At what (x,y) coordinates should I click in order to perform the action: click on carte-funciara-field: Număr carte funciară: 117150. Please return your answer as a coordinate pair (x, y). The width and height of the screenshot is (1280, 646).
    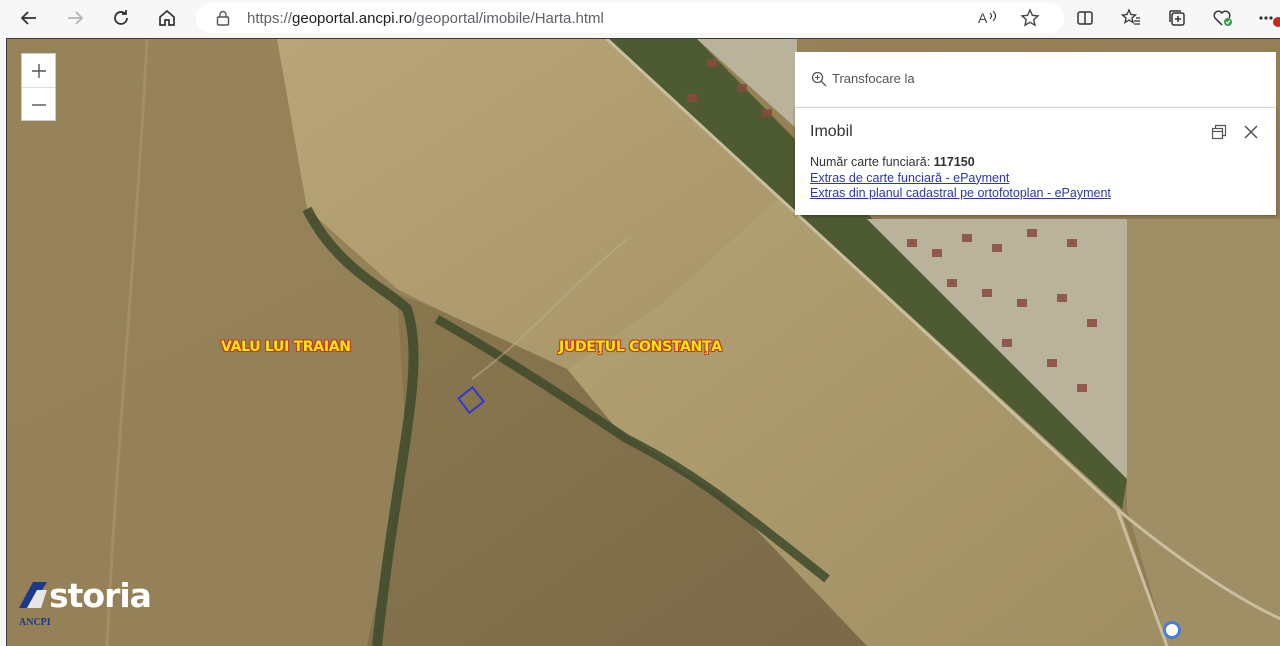
    Looking at the image, I should click on (960, 163).